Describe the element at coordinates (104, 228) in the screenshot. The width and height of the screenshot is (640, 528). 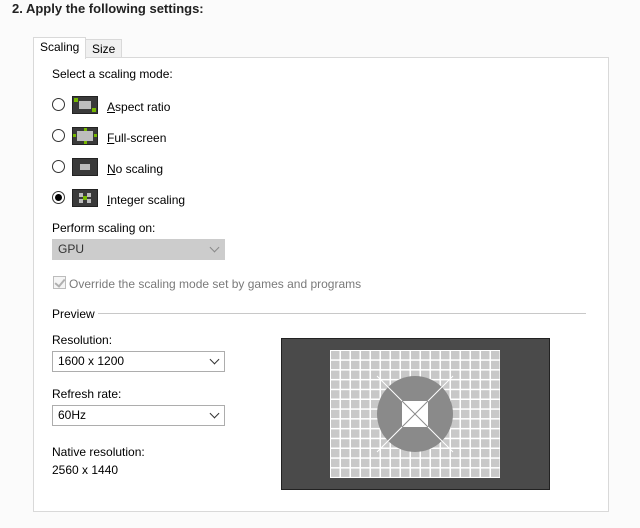
I see `perform-scaling-label: Perform scaling on:` at that location.